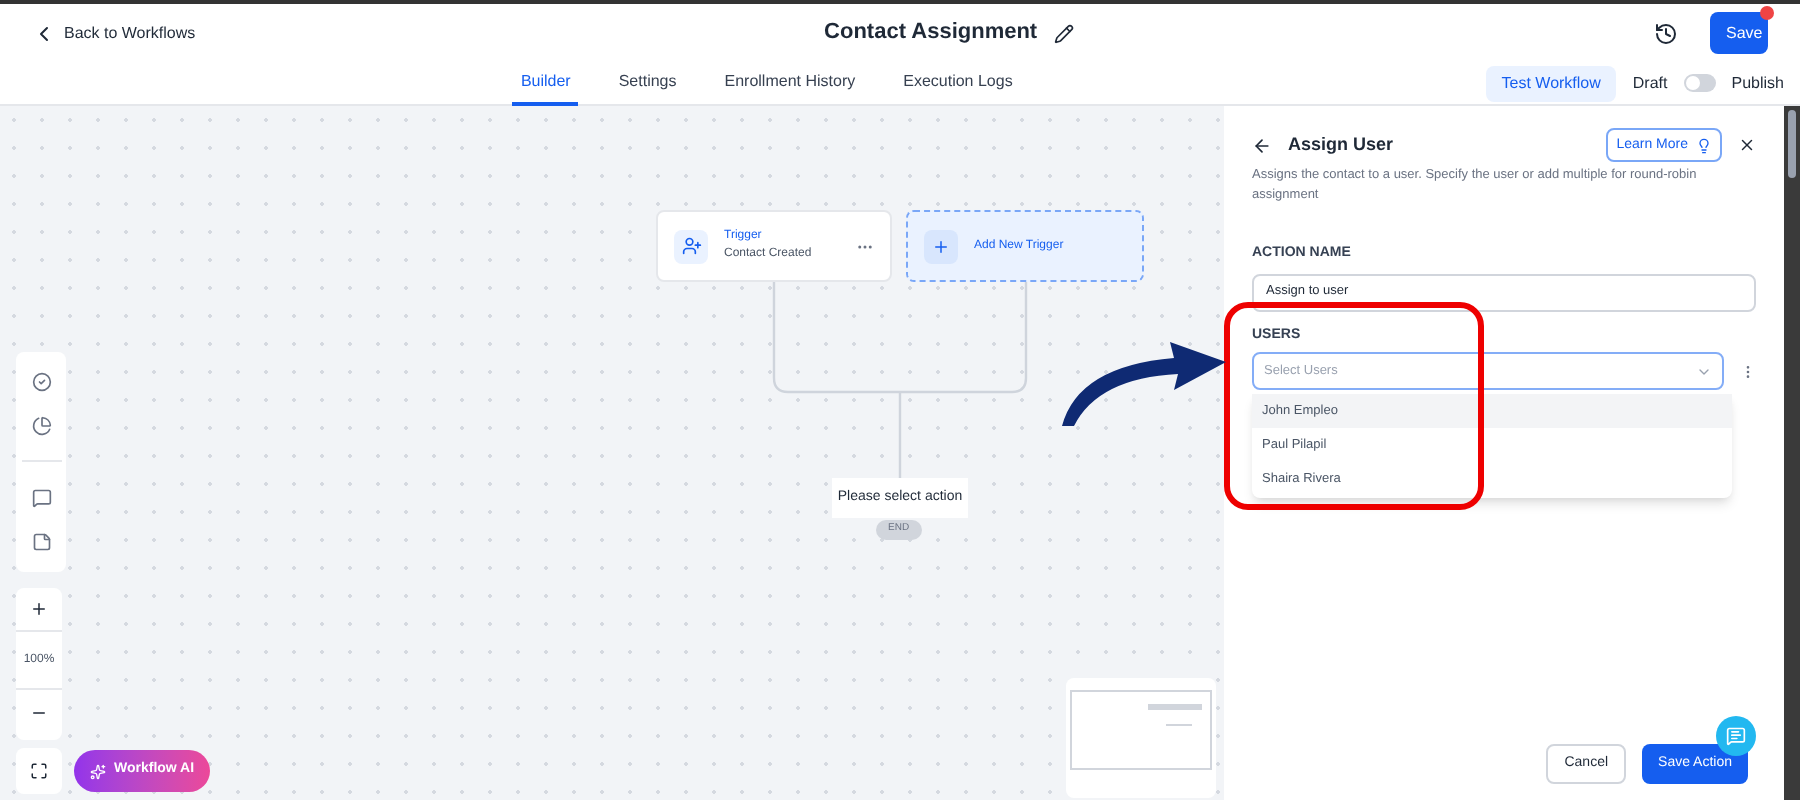 Image resolution: width=1800 pixels, height=800 pixels. I want to click on draft-label: Draft, so click(1650, 83).